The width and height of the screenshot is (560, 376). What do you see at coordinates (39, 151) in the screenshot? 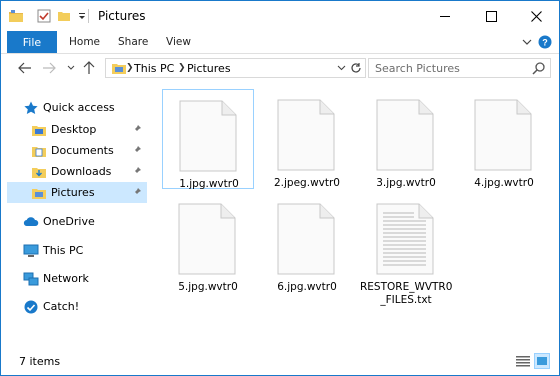
I see `documents-folder-icon` at bounding box center [39, 151].